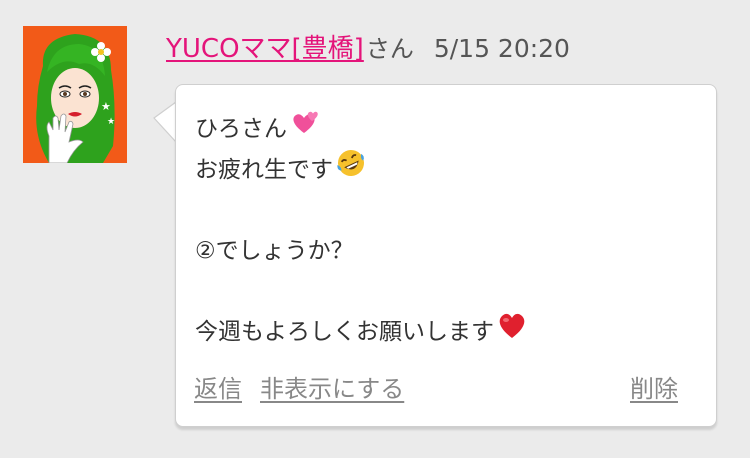  What do you see at coordinates (274, 250) in the screenshot?
I see `message-line: ②でしょうか？` at bounding box center [274, 250].